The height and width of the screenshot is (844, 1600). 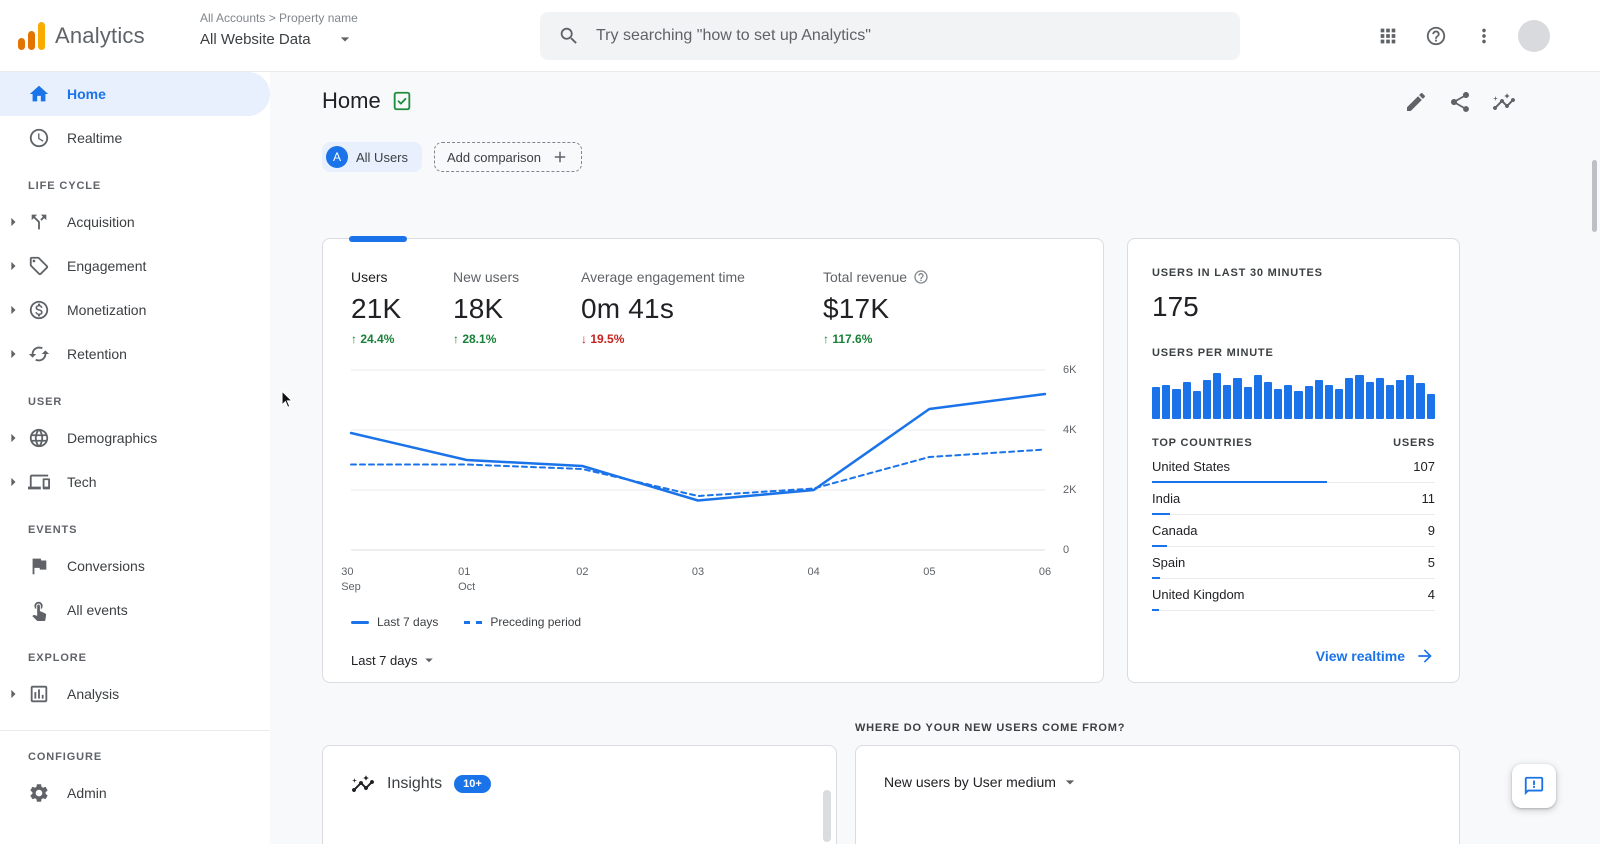 I want to click on country-name: India, so click(x=1166, y=498).